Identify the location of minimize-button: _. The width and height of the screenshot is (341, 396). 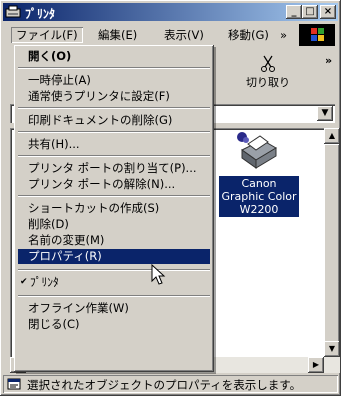
(294, 12).